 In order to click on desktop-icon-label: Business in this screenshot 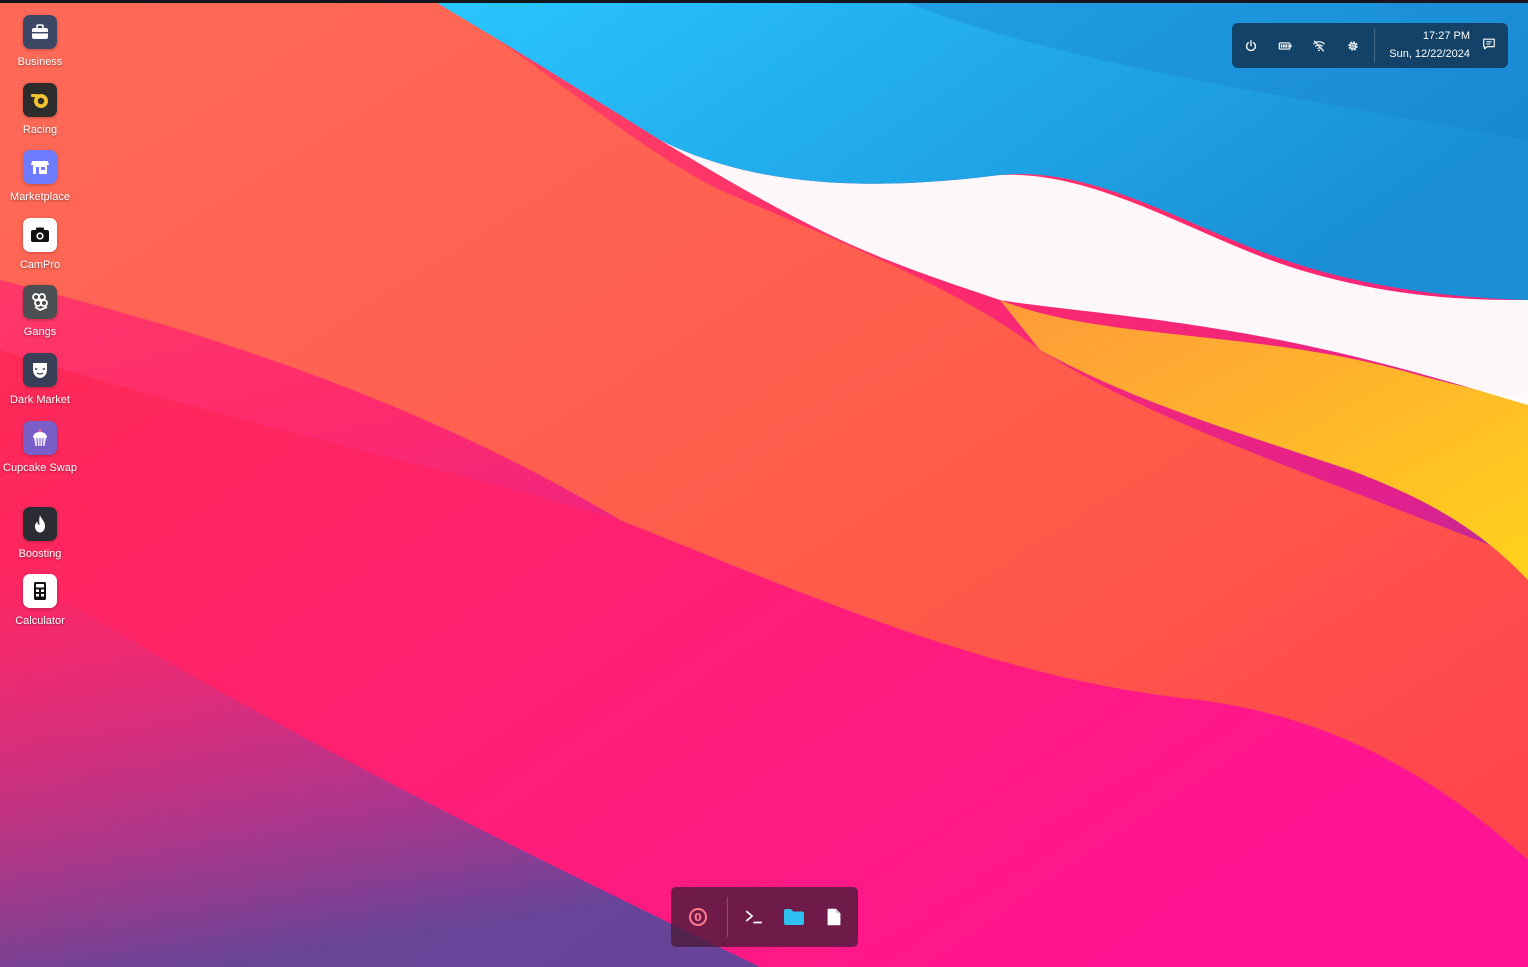, I will do `click(40, 62)`.